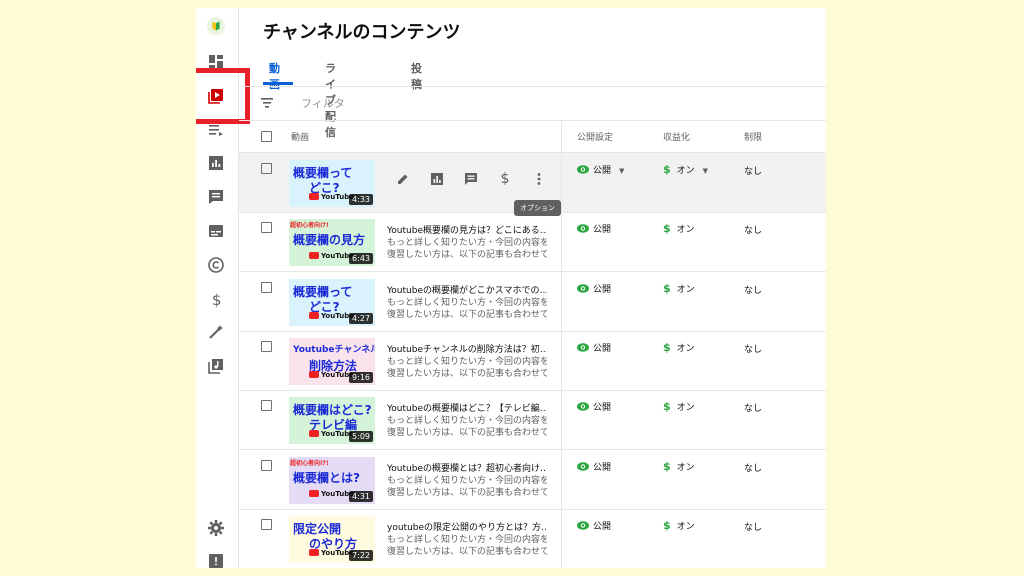  I want to click on column-header-visibility: 公開設定, so click(595, 136).